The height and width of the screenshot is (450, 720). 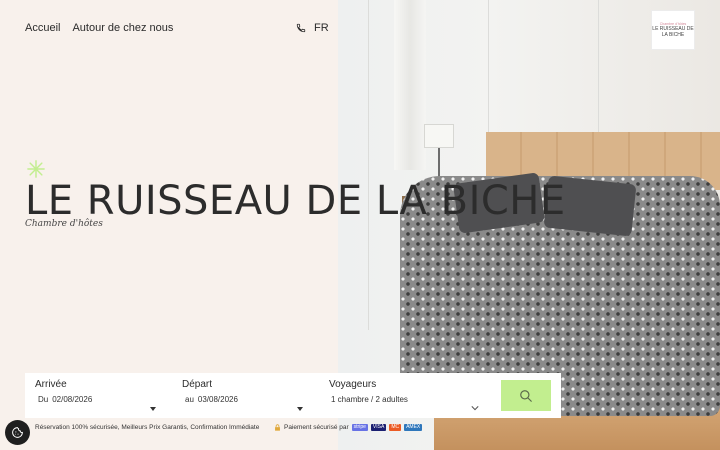 I want to click on sparkle-icon, so click(x=36, y=169).